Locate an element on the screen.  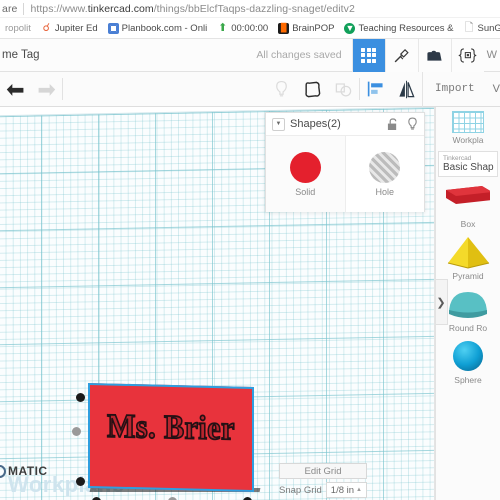
hole-label: Hole is located at coordinates (384, 191).